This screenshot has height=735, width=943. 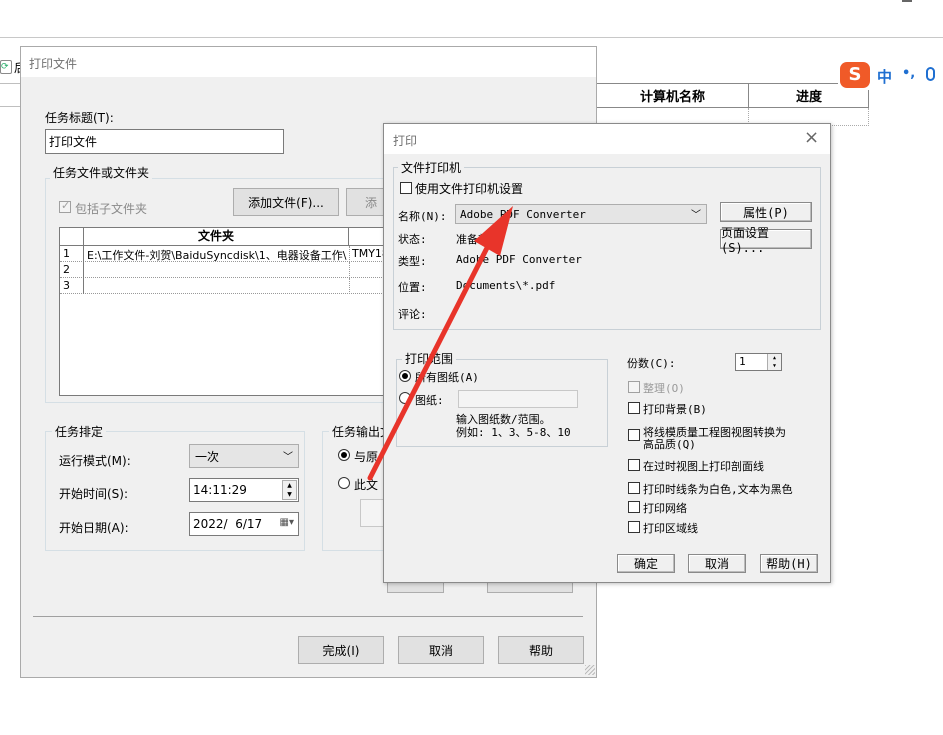 What do you see at coordinates (430, 359) in the screenshot?
I see `annotation-arrow-shaft` at bounding box center [430, 359].